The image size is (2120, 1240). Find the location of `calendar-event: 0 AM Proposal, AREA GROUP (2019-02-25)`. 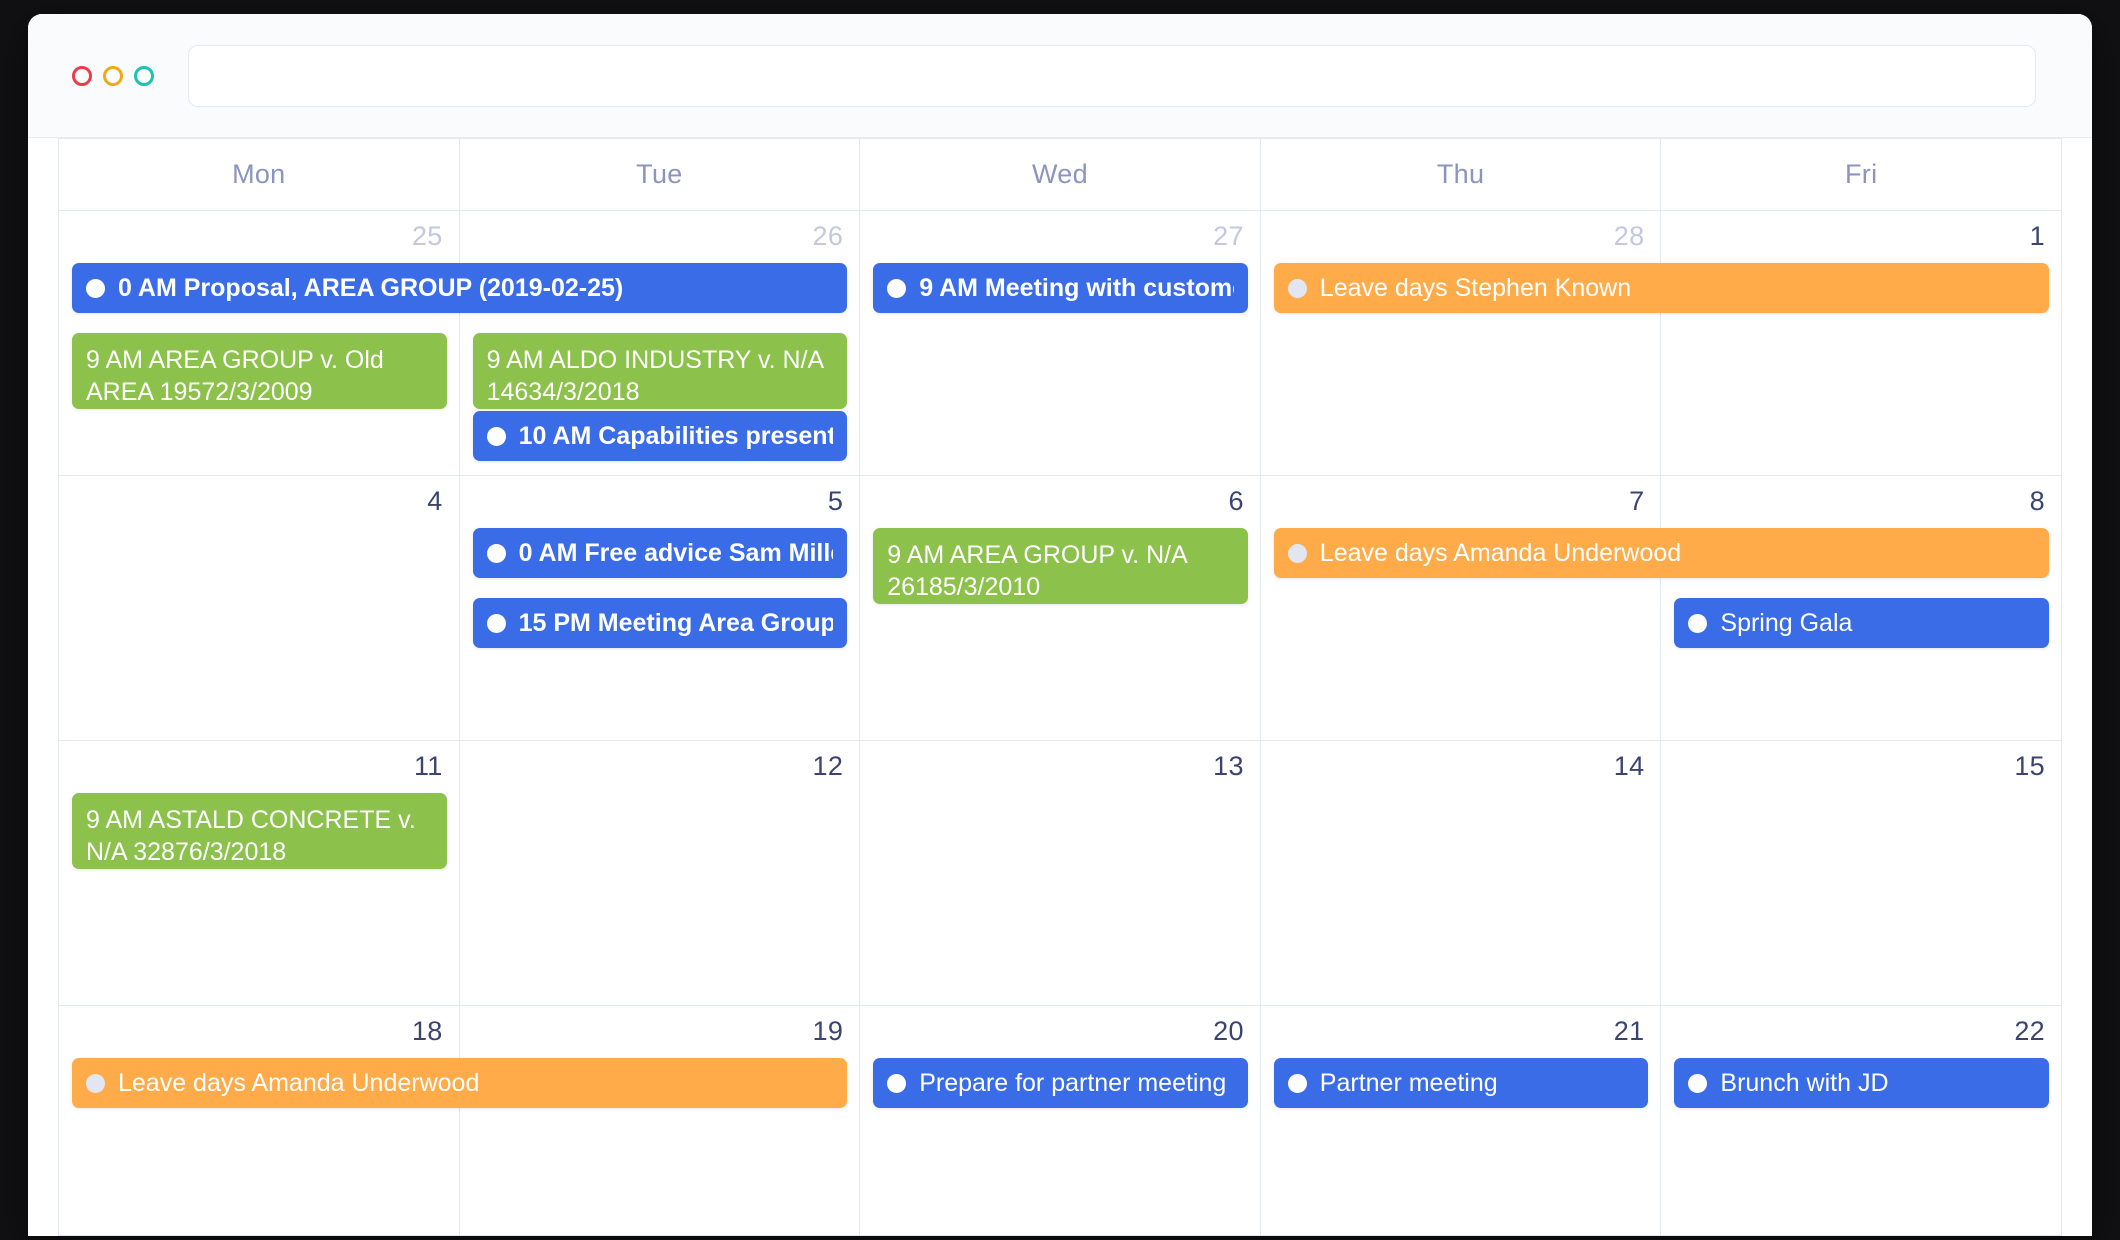

calendar-event: 0 AM Proposal, AREA GROUP (2019-02-25) is located at coordinates (460, 288).